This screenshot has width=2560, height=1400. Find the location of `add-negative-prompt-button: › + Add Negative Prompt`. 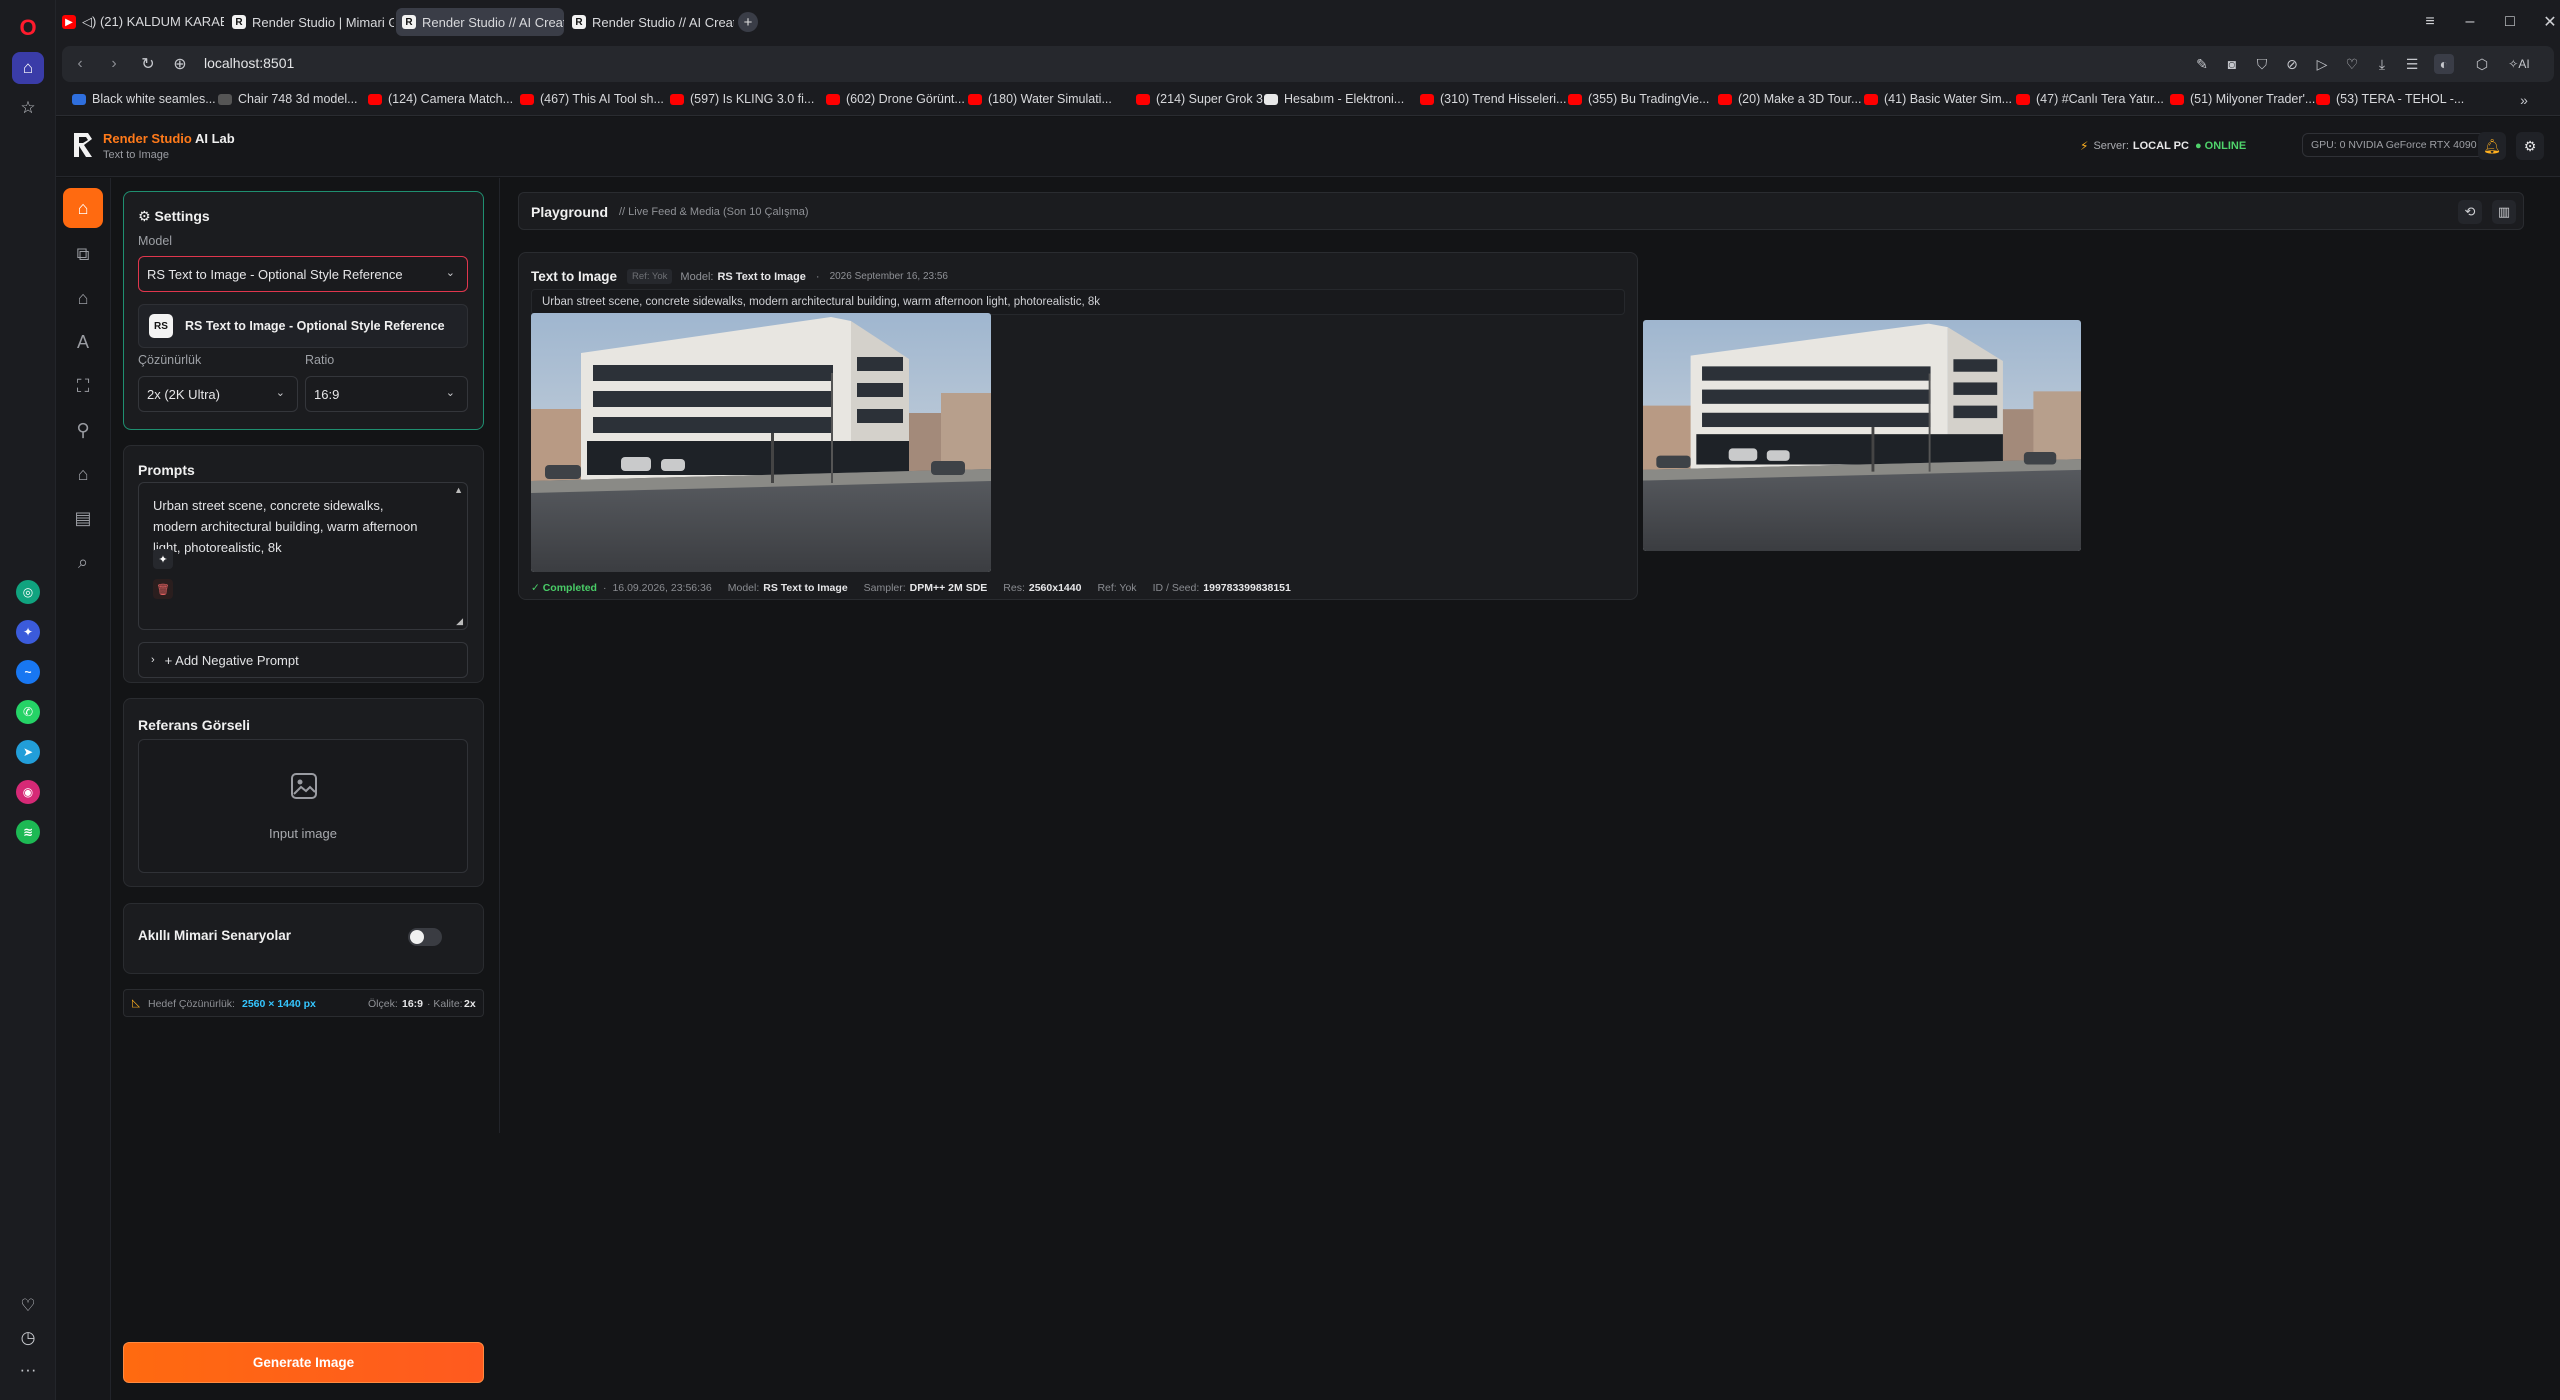

add-negative-prompt-button: › + Add Negative Prompt is located at coordinates (303, 660).